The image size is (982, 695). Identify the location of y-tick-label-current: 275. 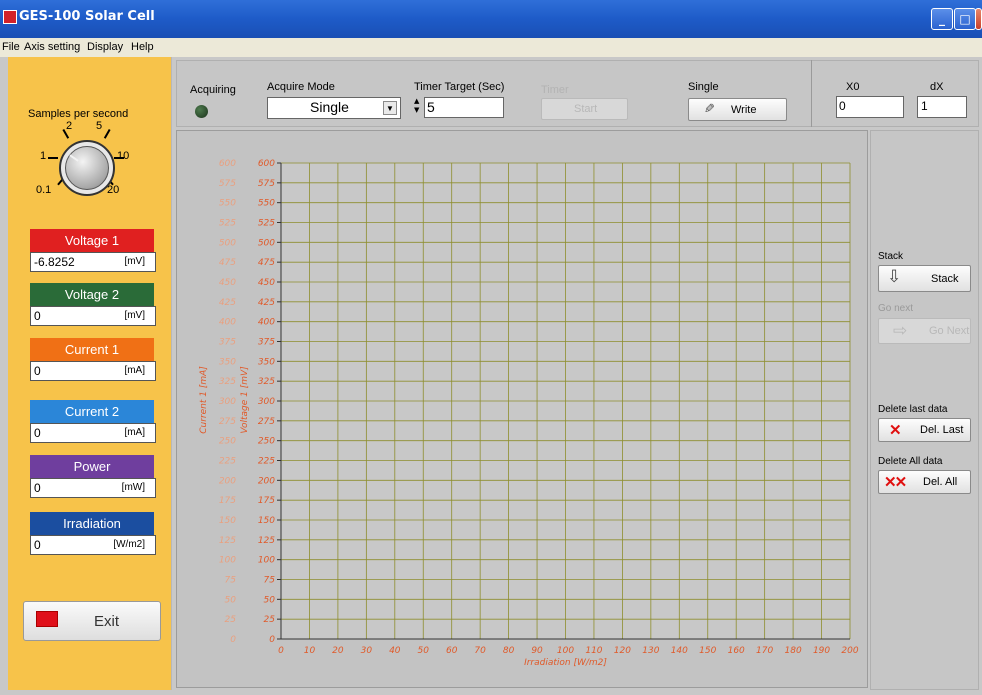
(227, 422).